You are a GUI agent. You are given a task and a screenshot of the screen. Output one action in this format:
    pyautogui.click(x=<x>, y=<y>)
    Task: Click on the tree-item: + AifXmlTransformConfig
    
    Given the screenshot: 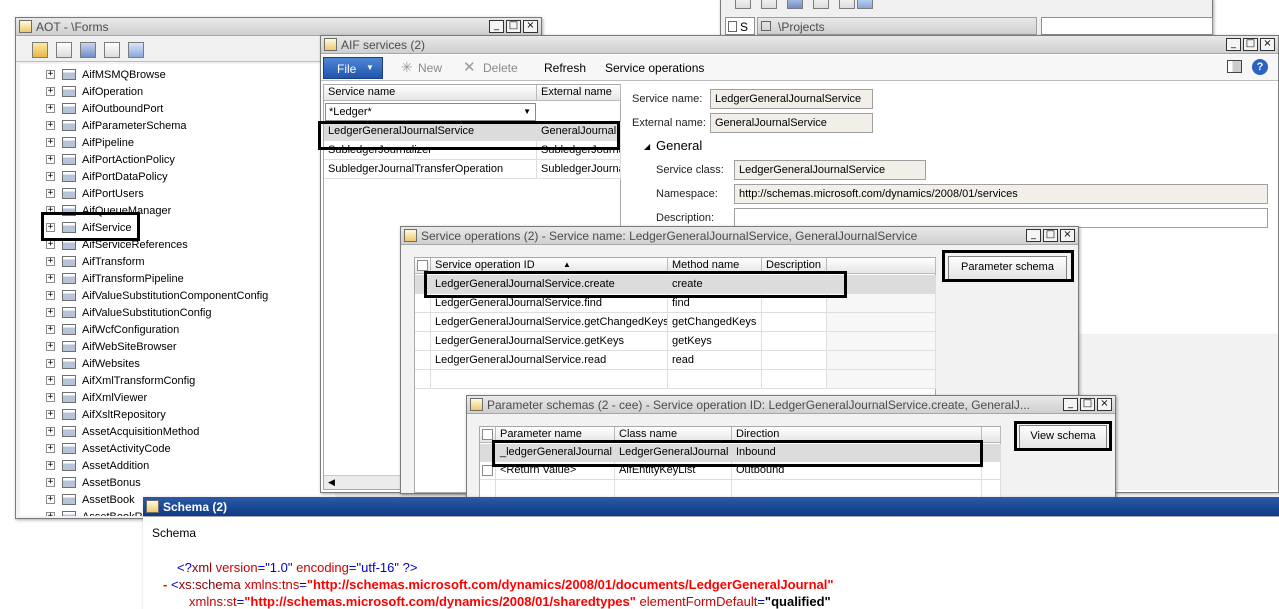 What is the action you would take?
    pyautogui.click(x=177, y=381)
    